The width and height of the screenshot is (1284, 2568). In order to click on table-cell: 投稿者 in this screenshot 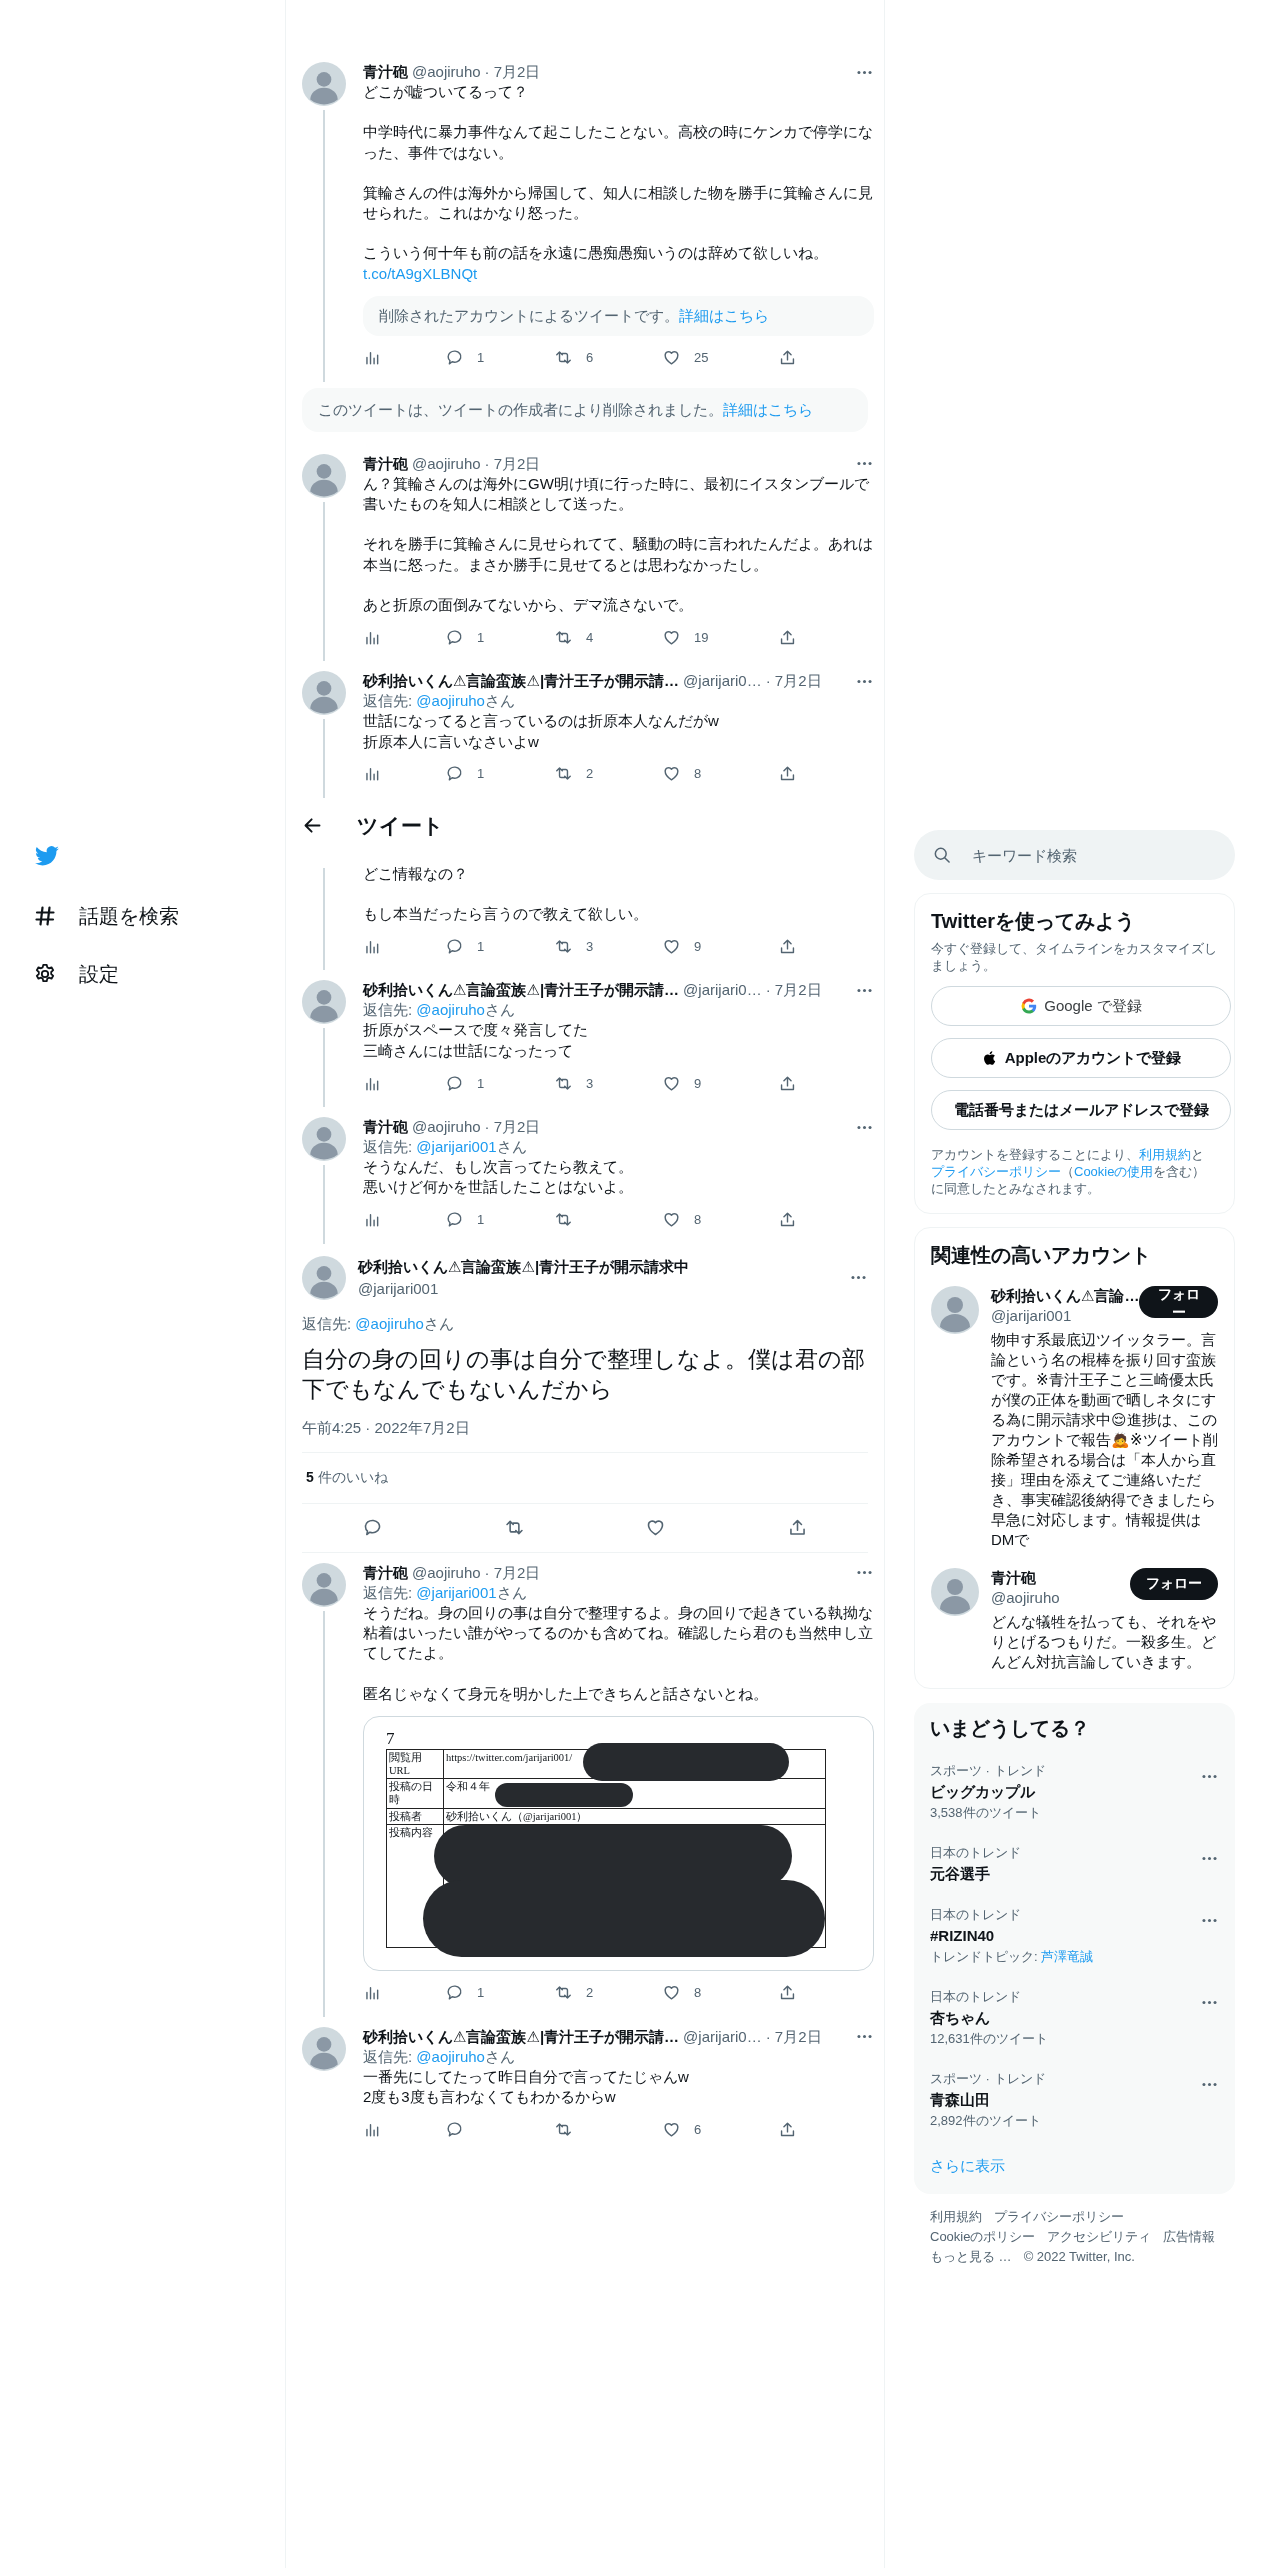, I will do `click(415, 1816)`.